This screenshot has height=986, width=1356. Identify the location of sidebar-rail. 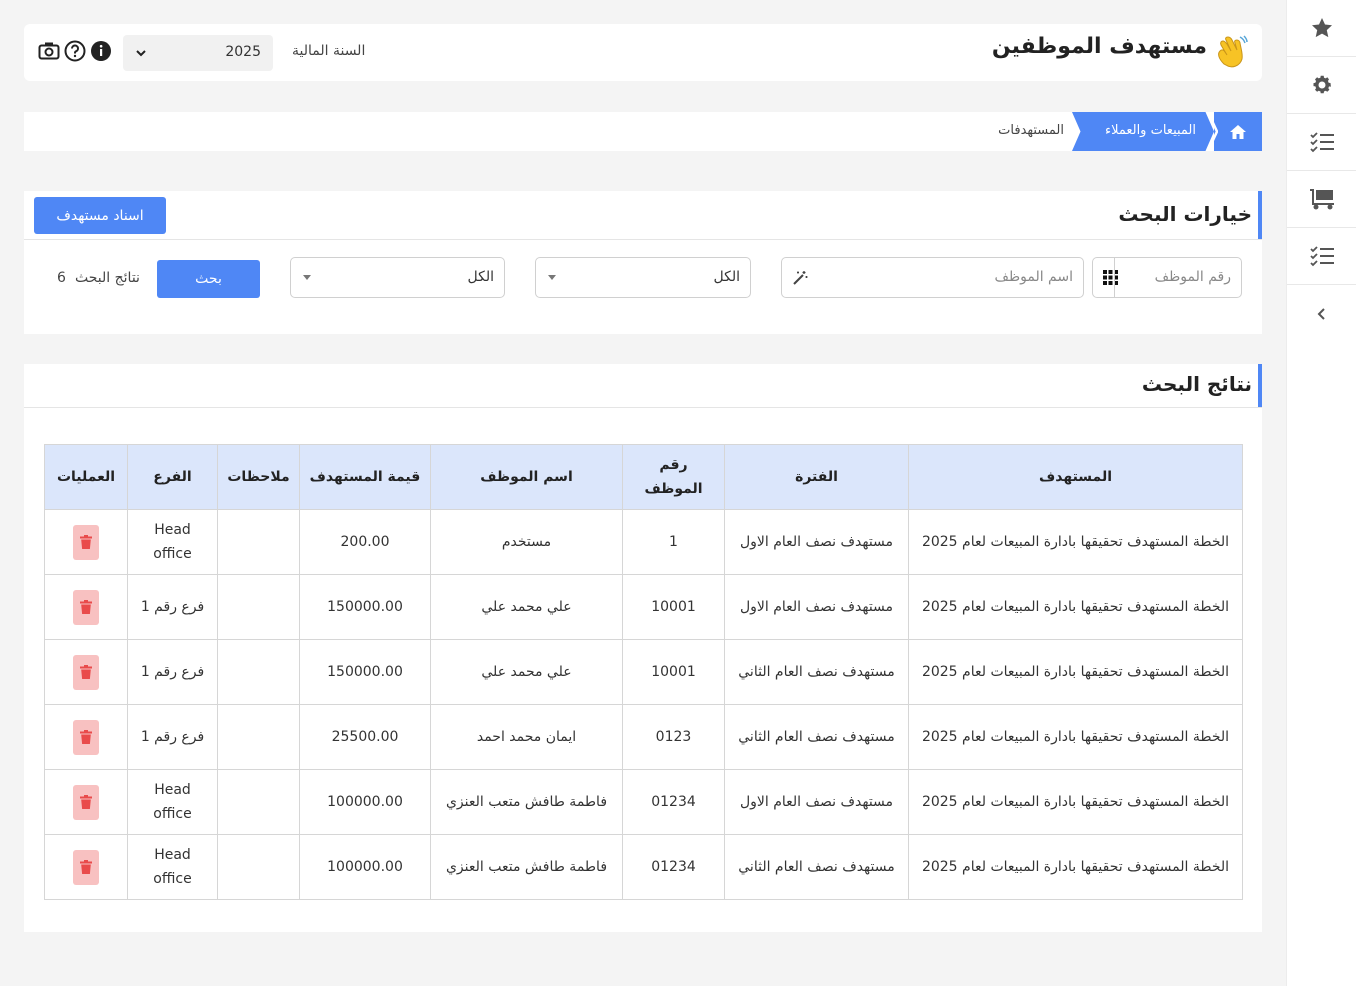
(1321, 493).